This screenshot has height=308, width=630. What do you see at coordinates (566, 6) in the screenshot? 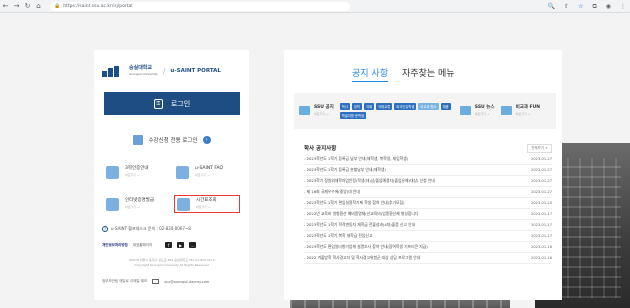
I see `share-icon: ⇧` at bounding box center [566, 6].